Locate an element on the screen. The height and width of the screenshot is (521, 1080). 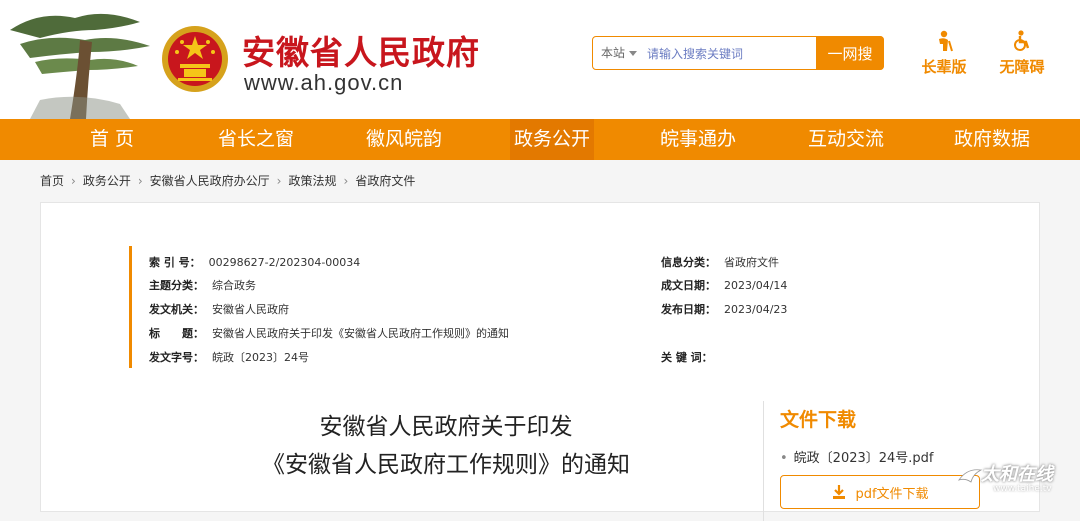
meta-issuer: 发文机关： 安徽省人民政府 is located at coordinates (219, 309).